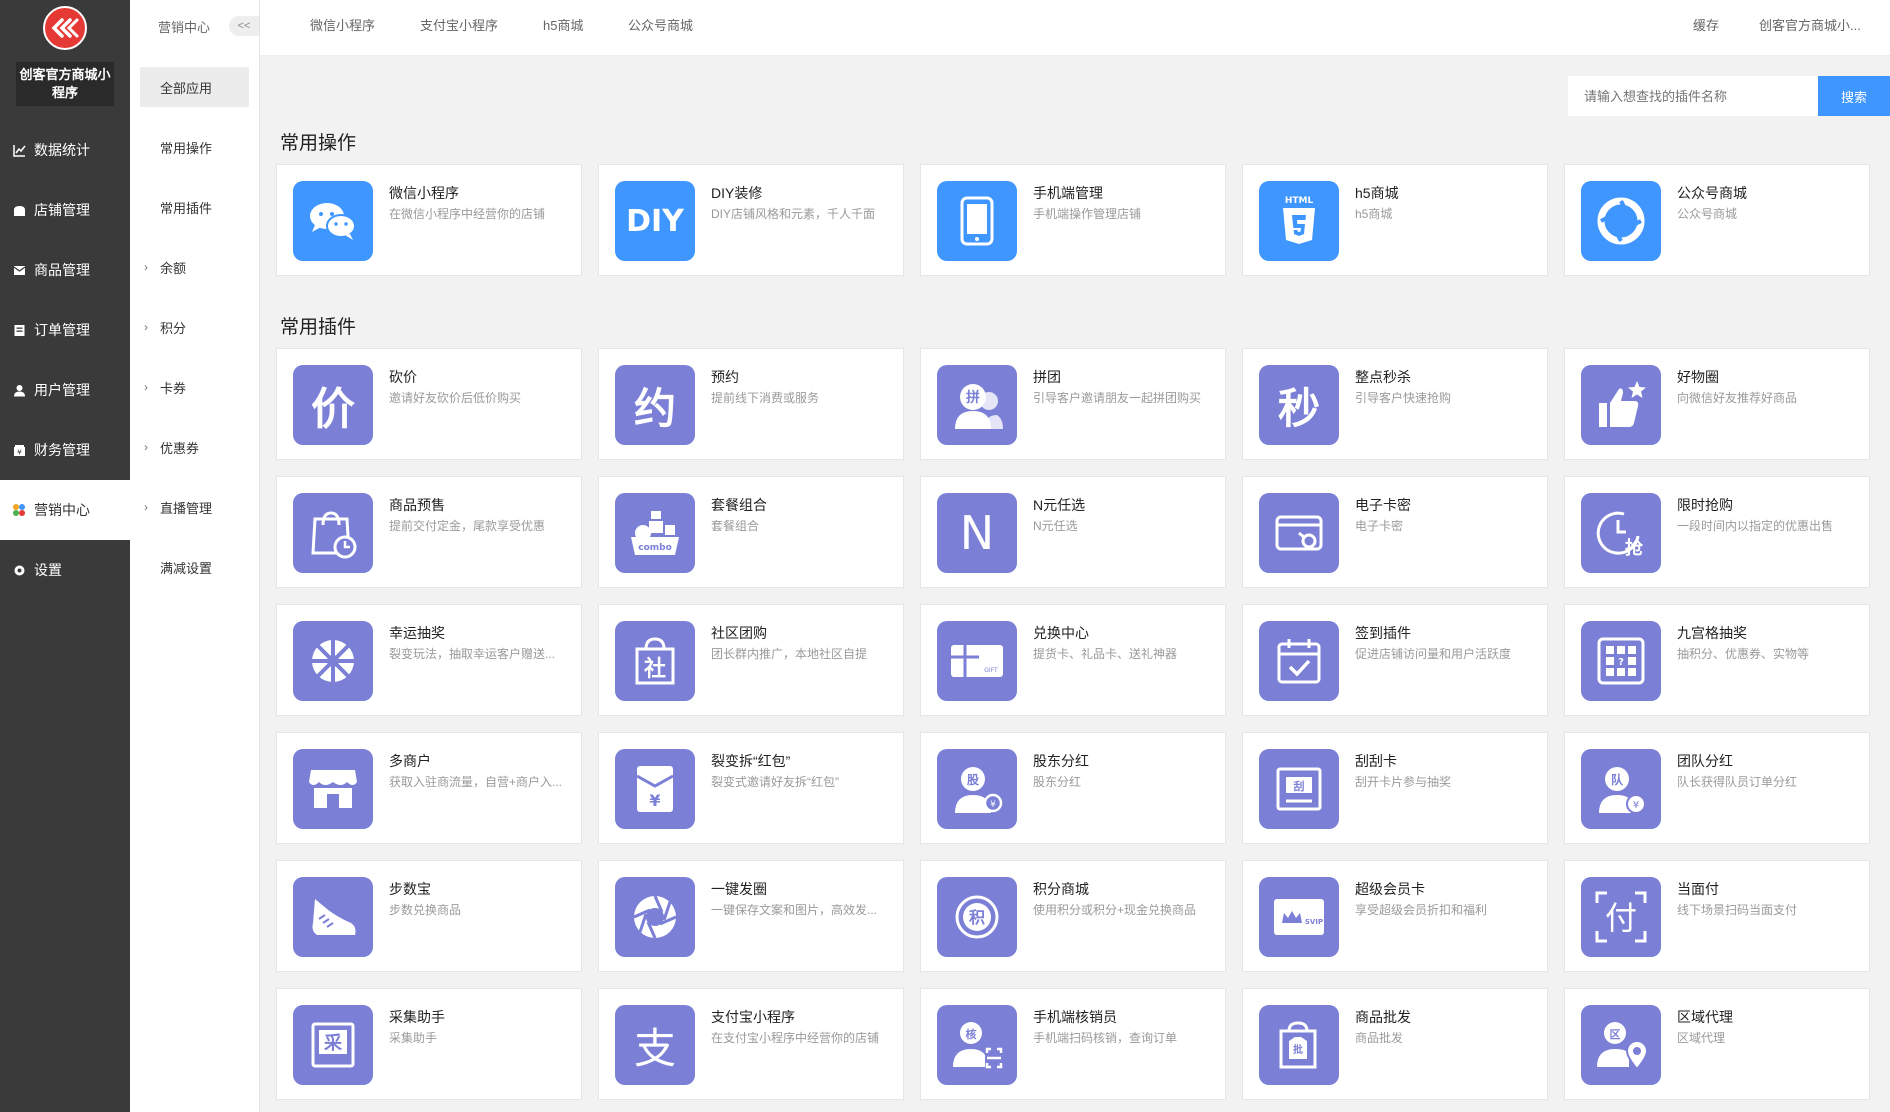  Describe the element at coordinates (194, 87) in the screenshot. I see `subnav-item-all-apps: 全部应用` at that location.